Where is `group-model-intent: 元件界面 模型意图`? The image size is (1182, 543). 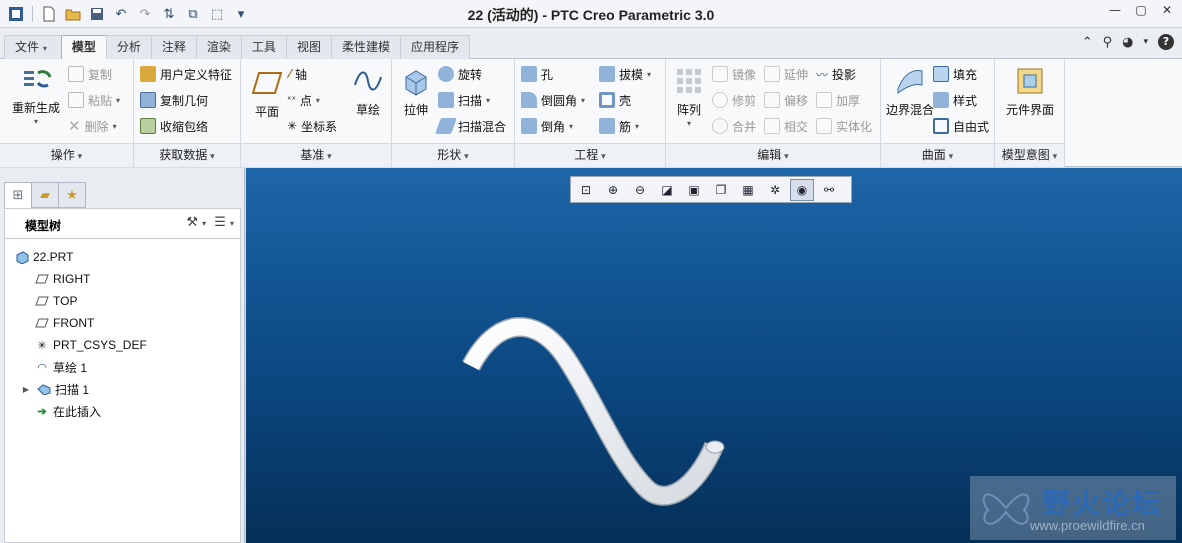
group-model-intent: 元件界面 模型意图 is located at coordinates (1030, 113).